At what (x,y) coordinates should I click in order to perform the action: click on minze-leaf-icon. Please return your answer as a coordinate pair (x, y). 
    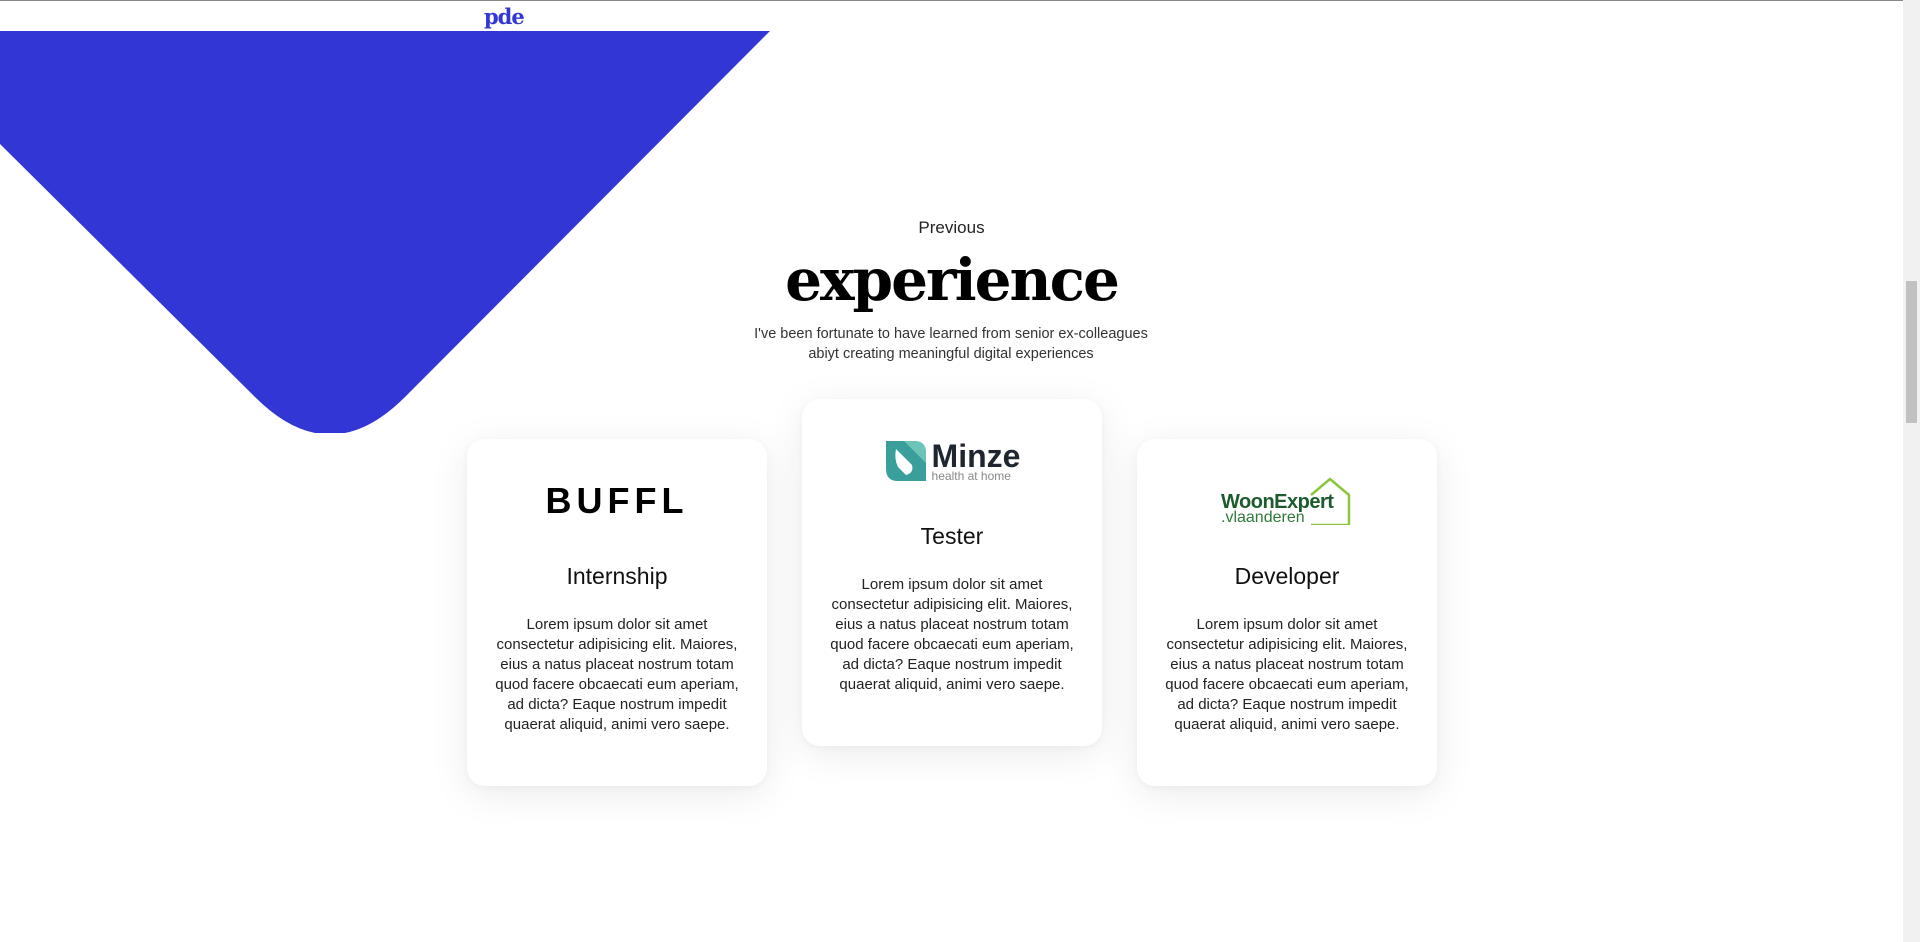
    Looking at the image, I should click on (905, 461).